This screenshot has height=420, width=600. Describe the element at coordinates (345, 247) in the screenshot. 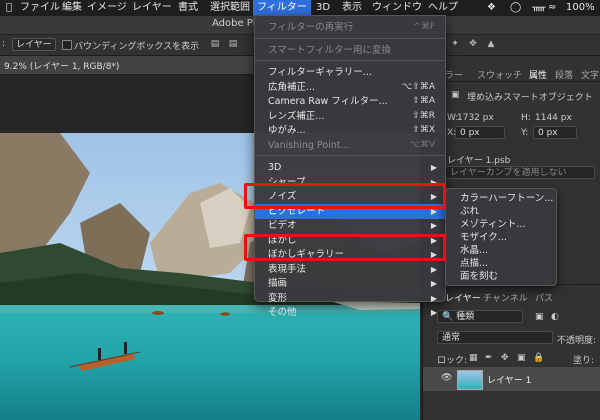

I see `highlight-stylize` at that location.